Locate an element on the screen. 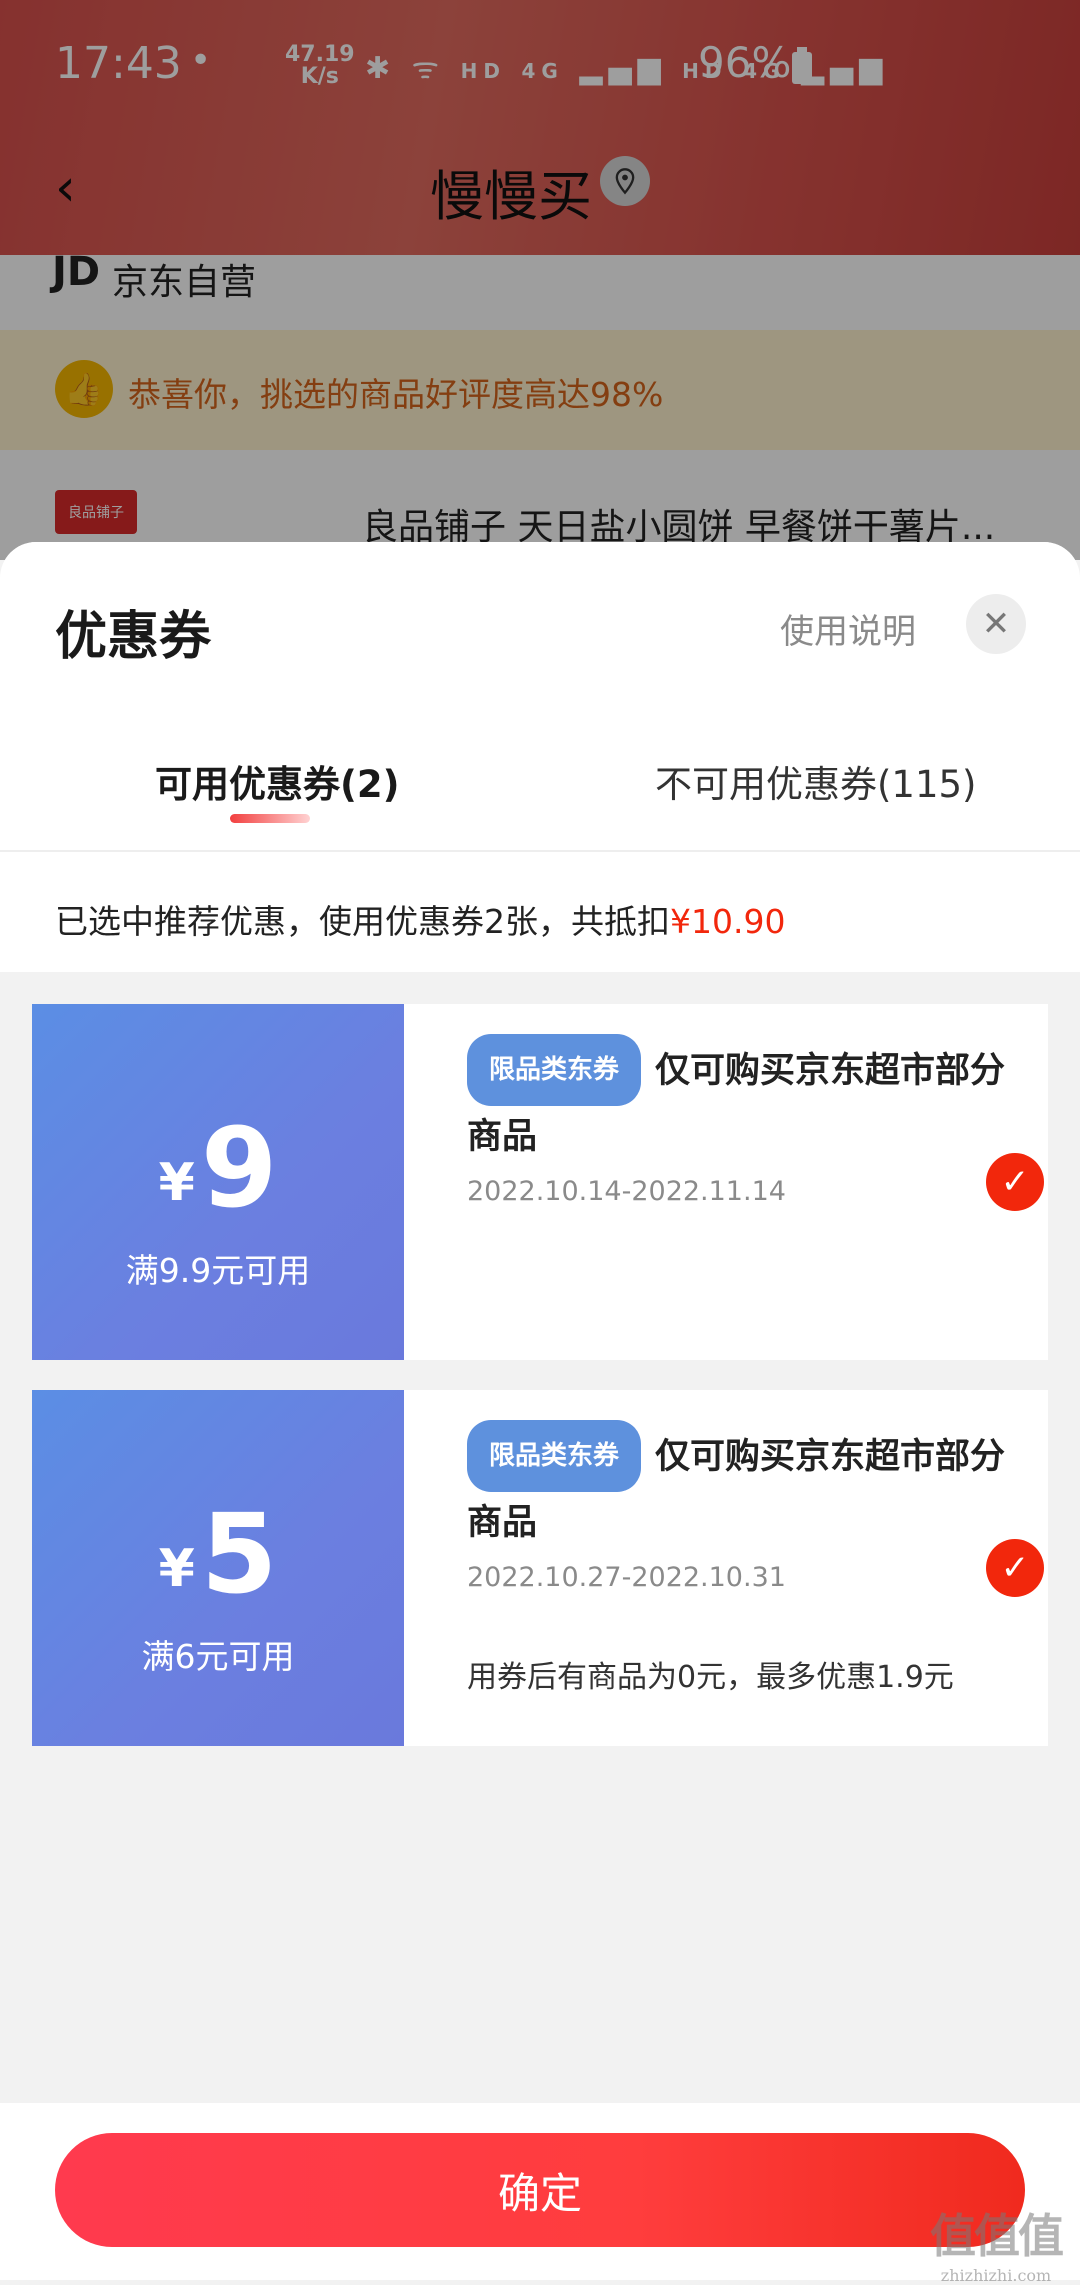 The height and width of the screenshot is (2285, 1080). sheet-title: 优惠券 is located at coordinates (133, 637).